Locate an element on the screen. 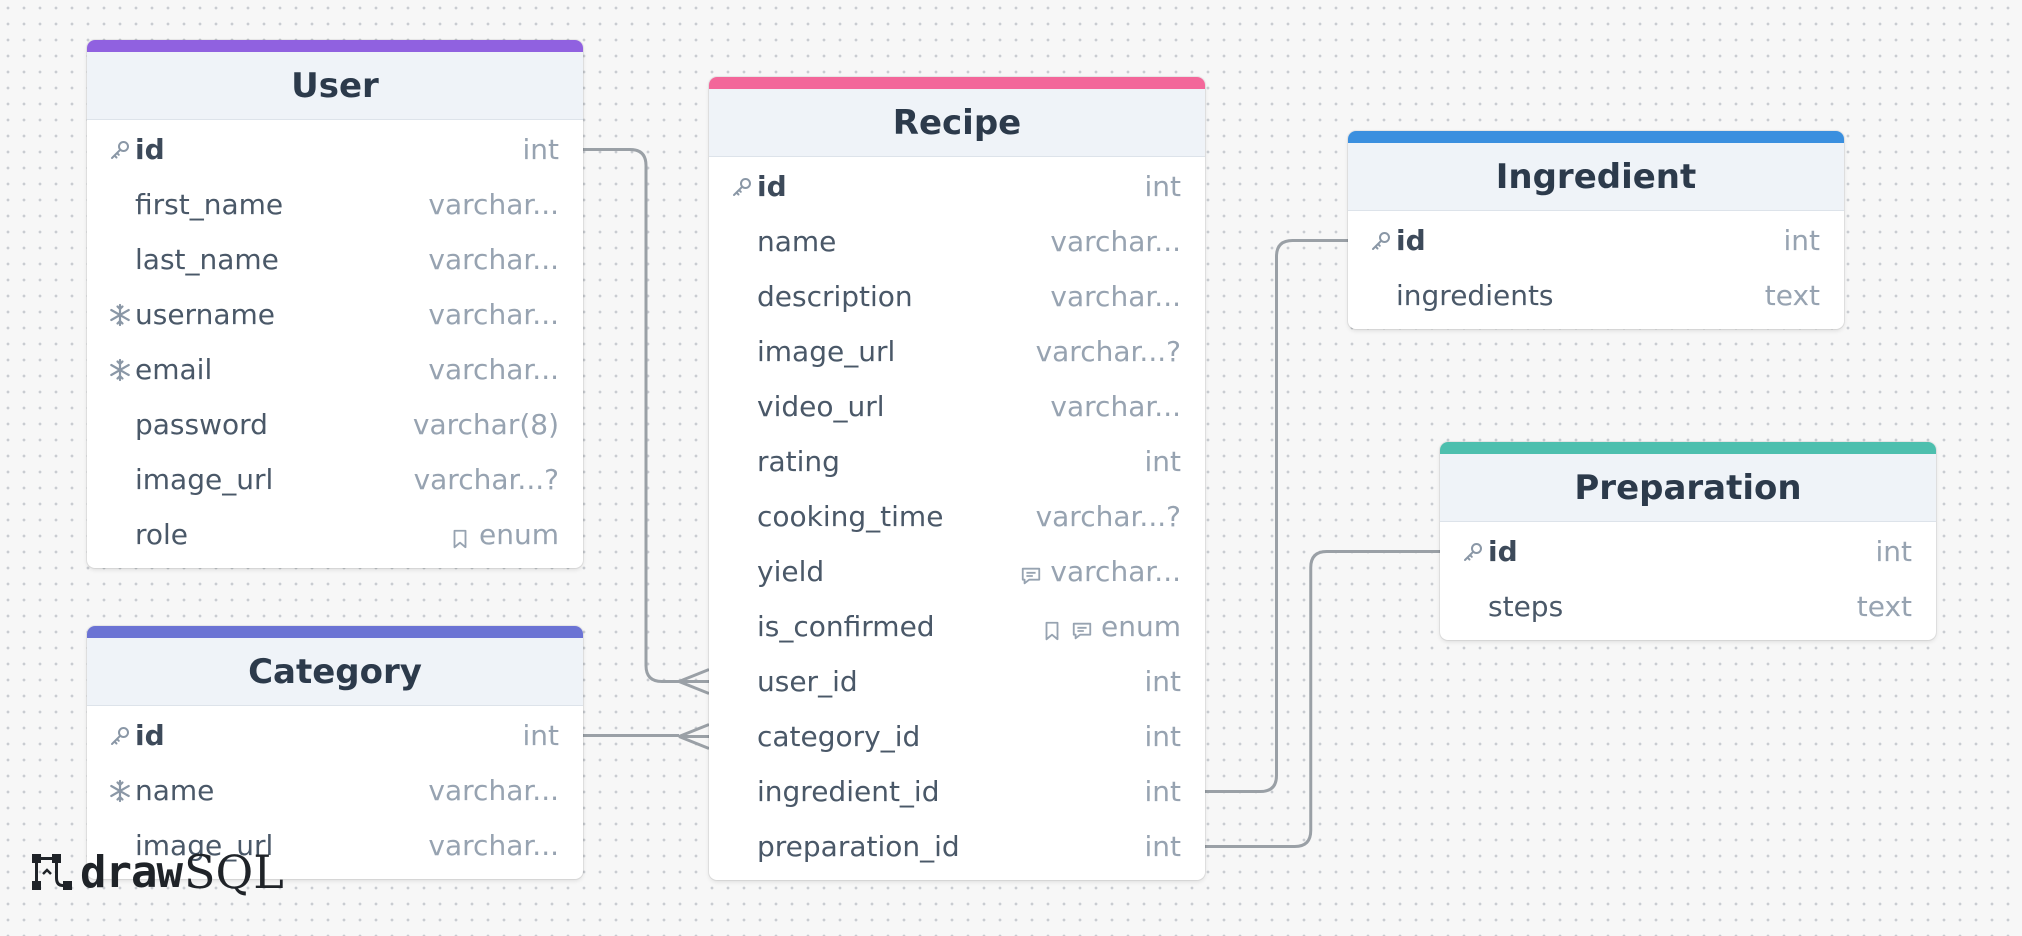  field-list: id int ingredients text is located at coordinates (1596, 270).